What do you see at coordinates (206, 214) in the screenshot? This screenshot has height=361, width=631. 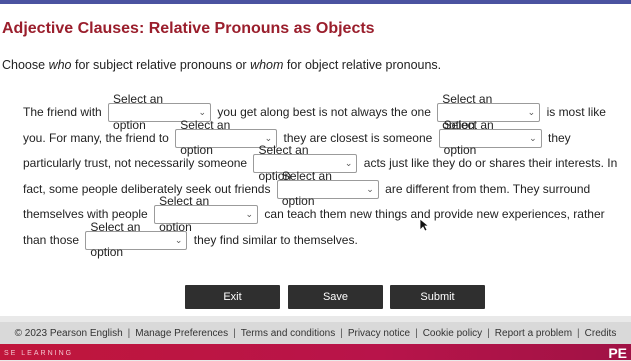 I see `answer-select-7: Select an option ⌄` at bounding box center [206, 214].